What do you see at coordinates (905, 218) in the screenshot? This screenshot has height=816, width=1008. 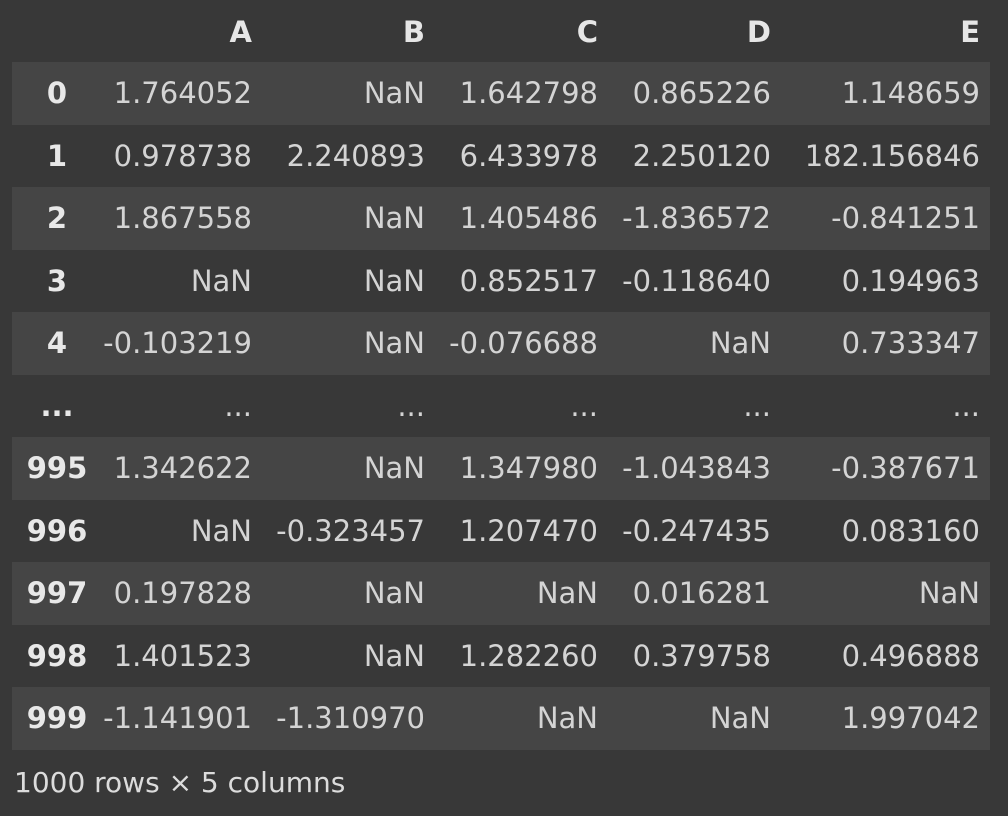 I see `cell-e: -0.841251` at bounding box center [905, 218].